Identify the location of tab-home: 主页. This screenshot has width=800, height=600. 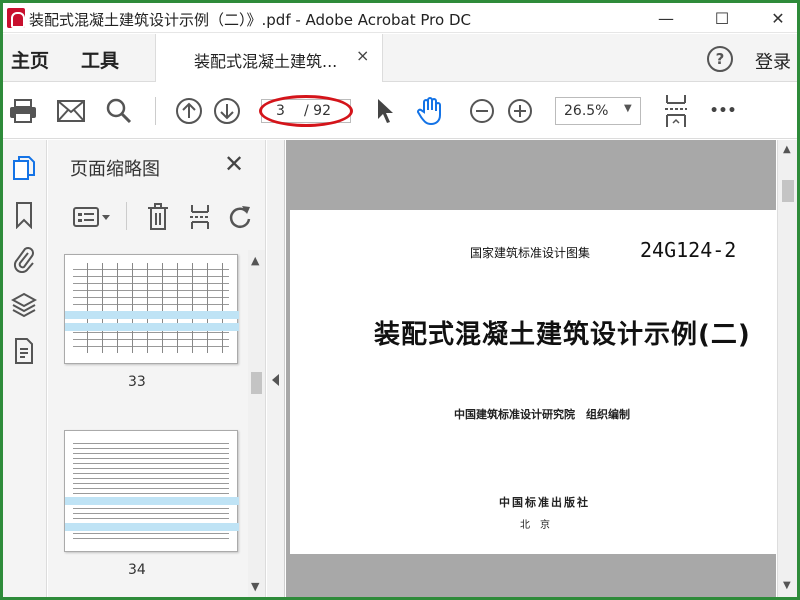
(30, 59).